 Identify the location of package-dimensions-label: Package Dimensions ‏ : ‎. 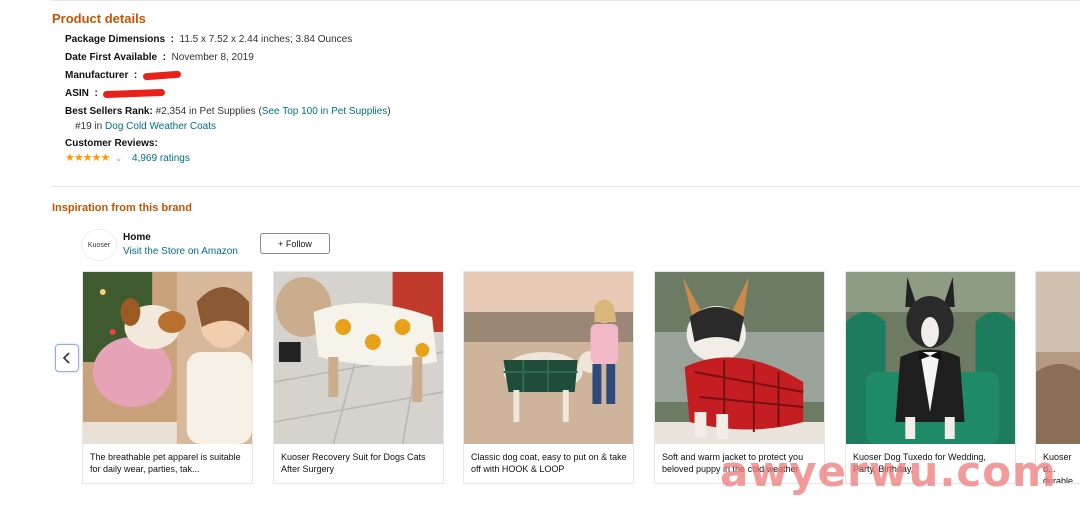
(121, 39).